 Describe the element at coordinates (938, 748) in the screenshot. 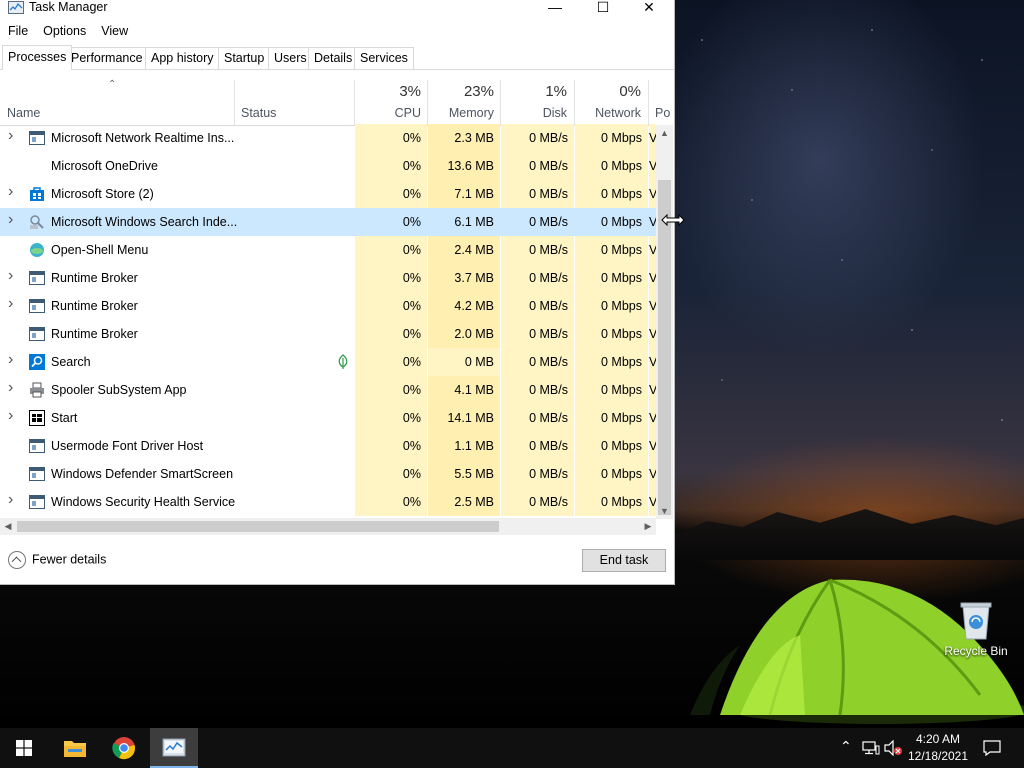

I see `clock-button: 4:20 AM 12/18/2021` at that location.